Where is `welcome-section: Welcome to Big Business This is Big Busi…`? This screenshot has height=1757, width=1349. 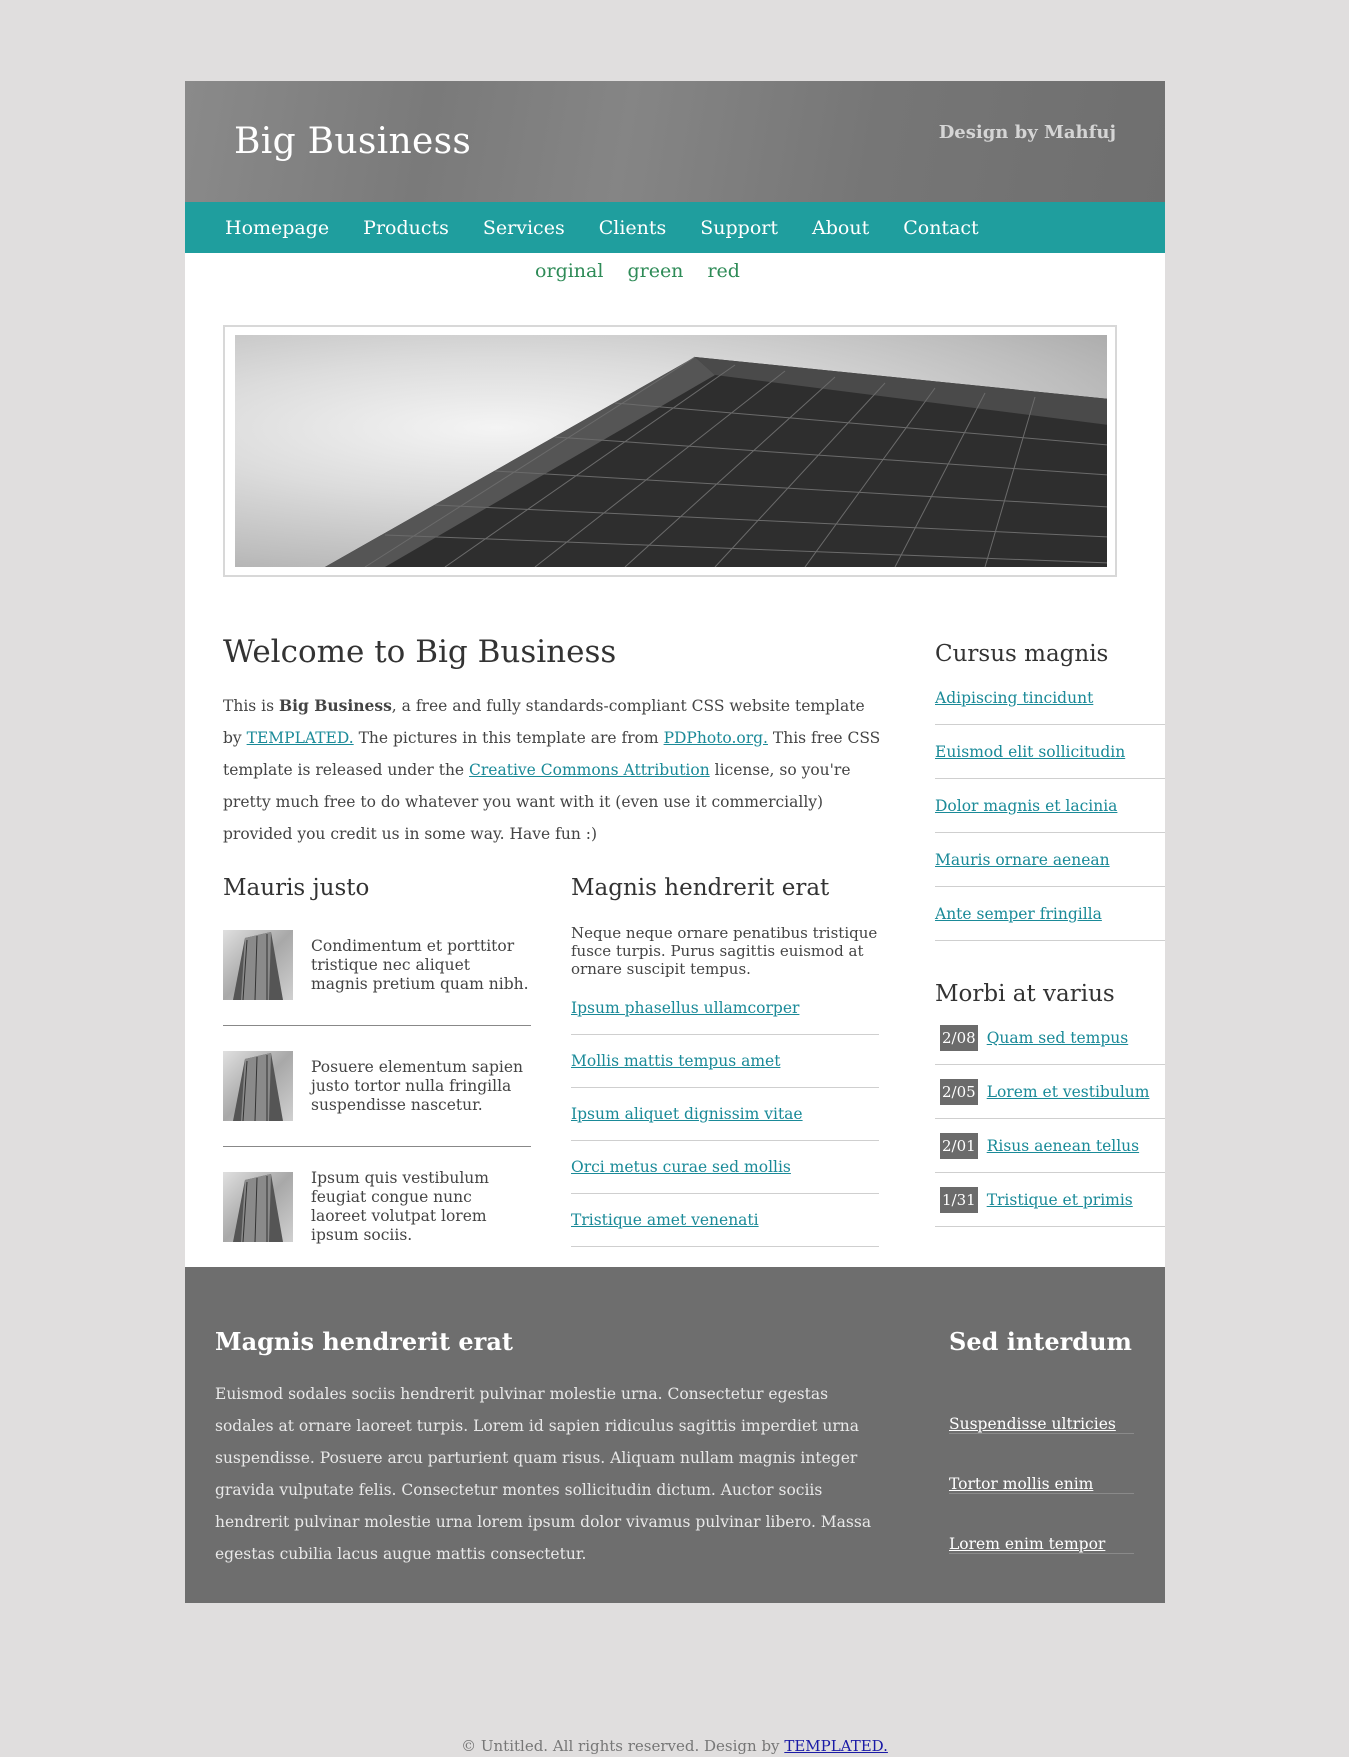
welcome-section: Welcome to Big Business This is Big Busi… is located at coordinates (553, 713).